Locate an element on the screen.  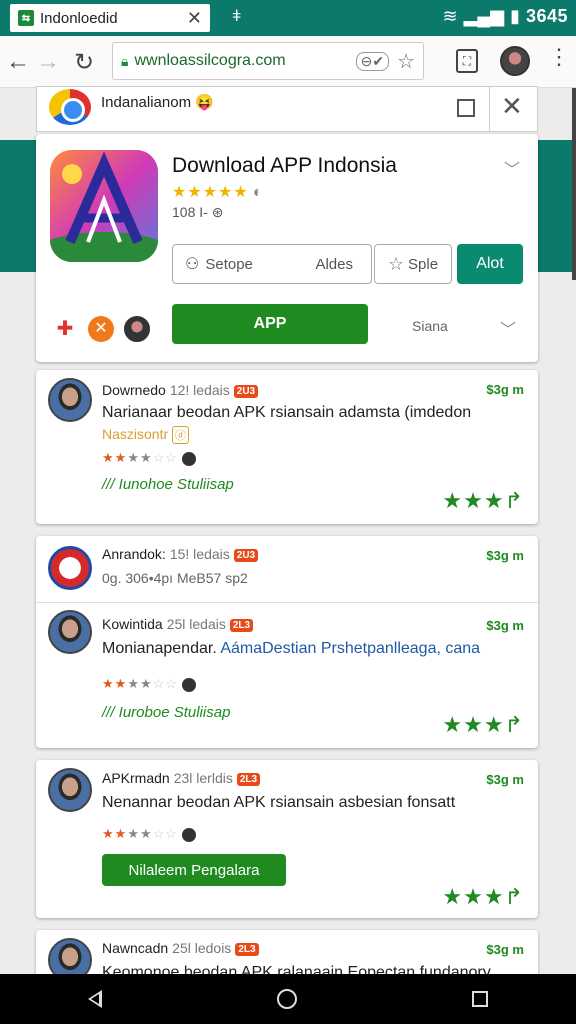
orange-badge-icon: ✕ is located at coordinates (101, 329).